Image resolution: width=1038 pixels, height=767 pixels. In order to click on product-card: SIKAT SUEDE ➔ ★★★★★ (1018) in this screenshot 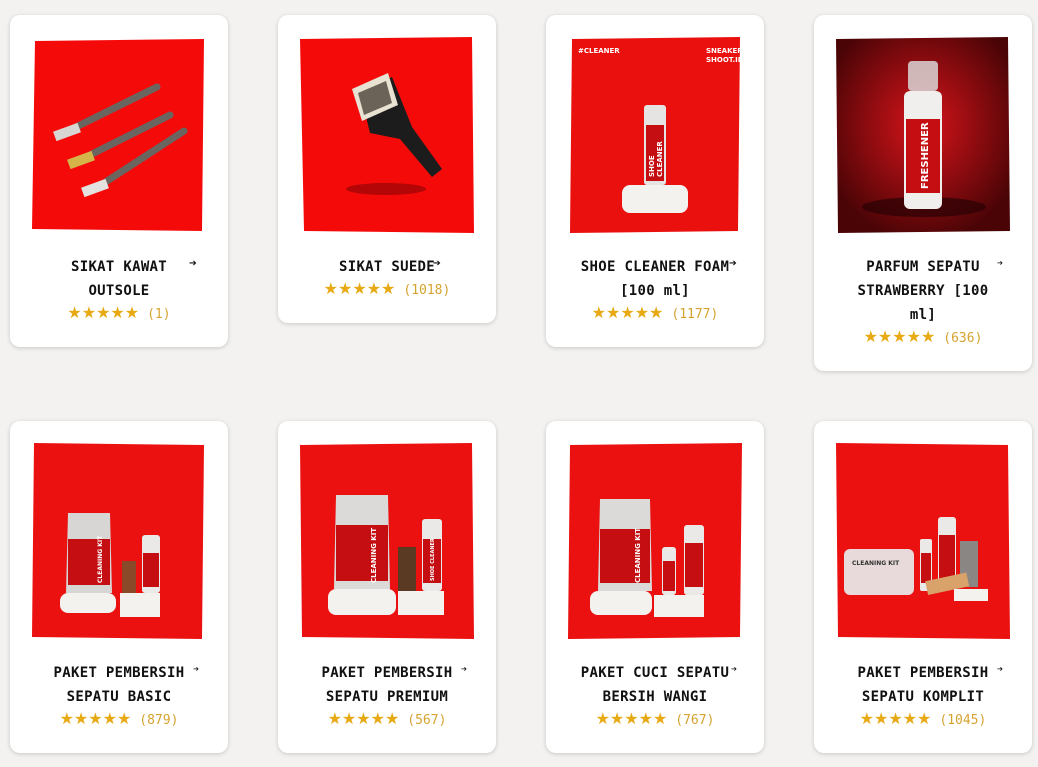, I will do `click(387, 169)`.